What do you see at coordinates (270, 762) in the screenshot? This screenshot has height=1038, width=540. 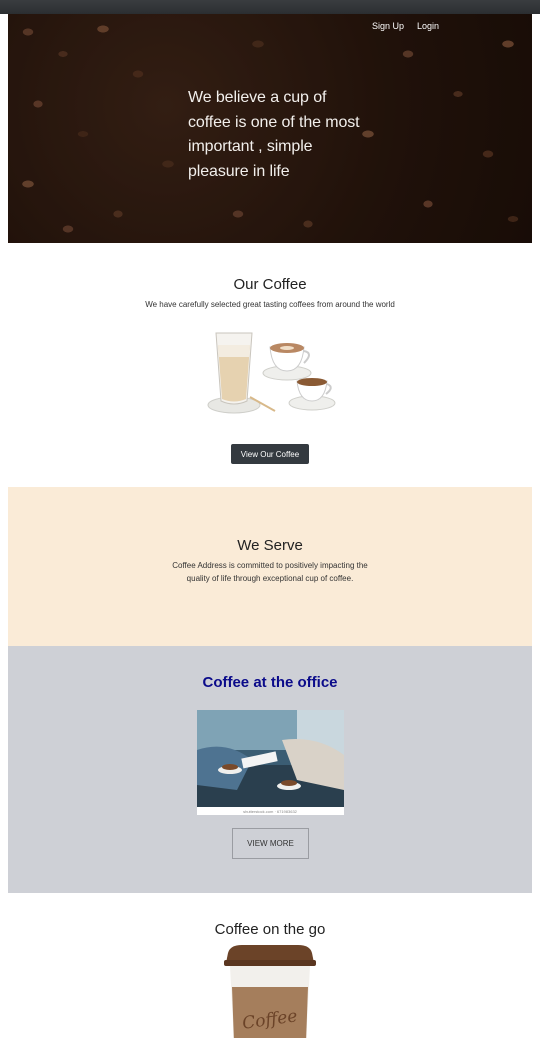 I see `office-meeting-image: shutterstock.com · 671983632` at bounding box center [270, 762].